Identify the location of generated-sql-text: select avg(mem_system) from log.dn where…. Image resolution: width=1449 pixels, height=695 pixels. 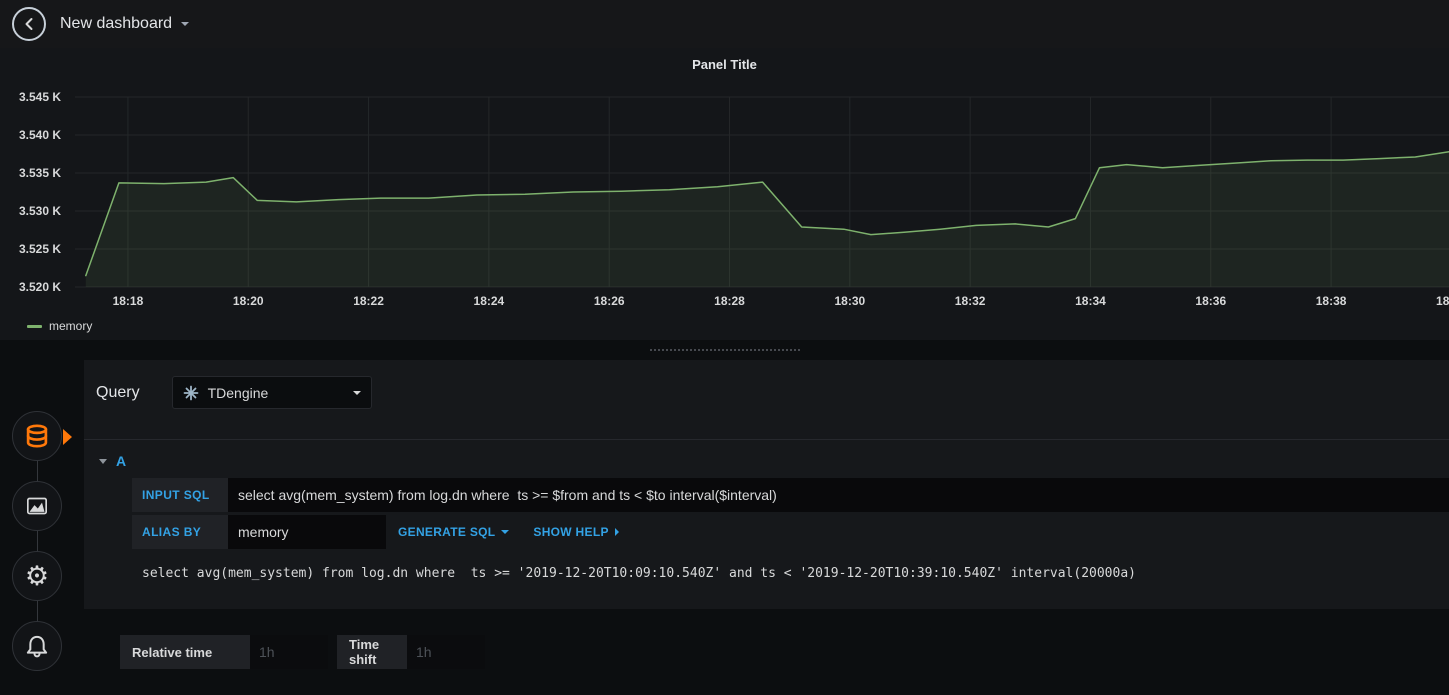
(639, 573).